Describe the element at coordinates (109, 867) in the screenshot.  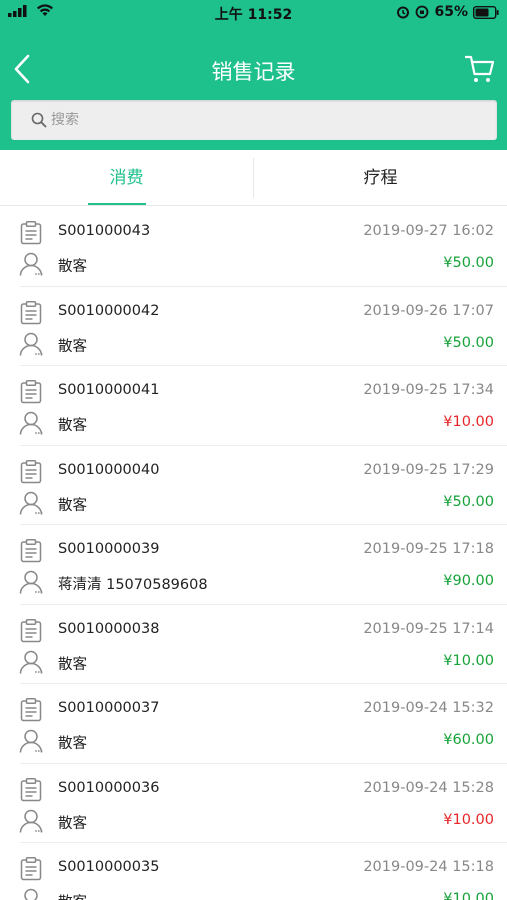
I see `order-number: S0010000035` at that location.